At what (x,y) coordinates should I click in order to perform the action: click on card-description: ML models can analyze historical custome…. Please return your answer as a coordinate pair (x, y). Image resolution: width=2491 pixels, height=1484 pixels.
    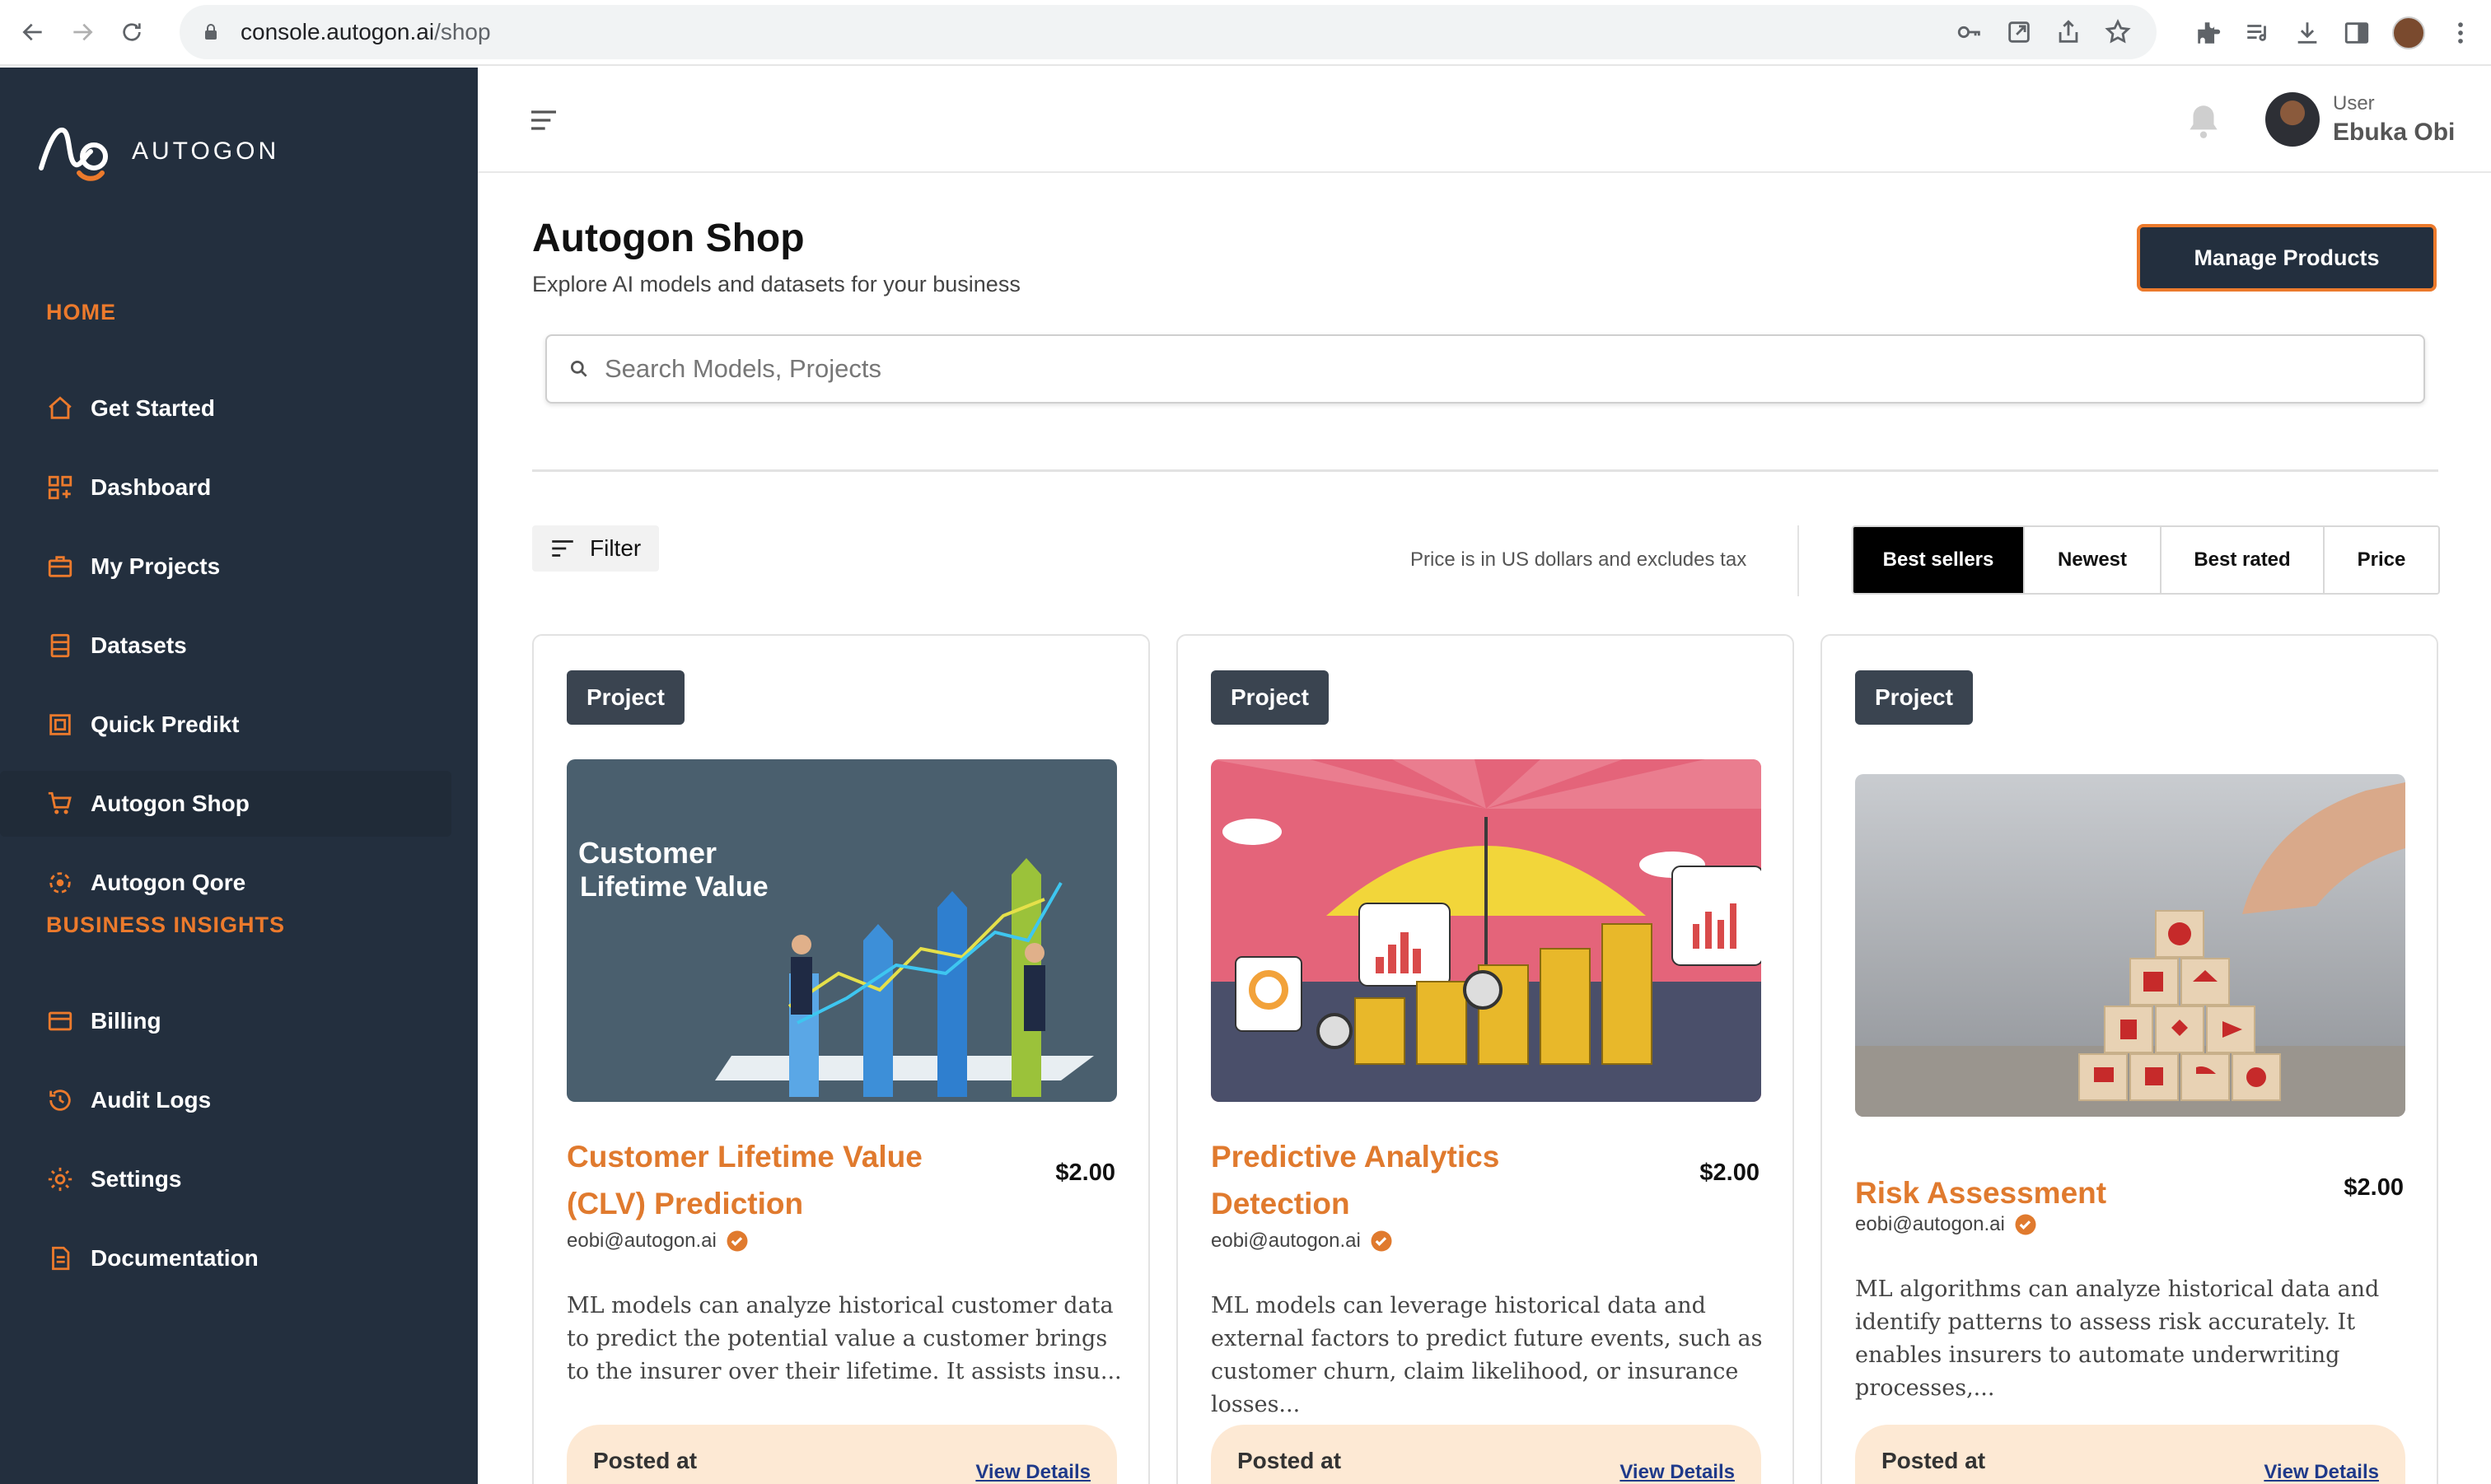
    Looking at the image, I should click on (845, 1338).